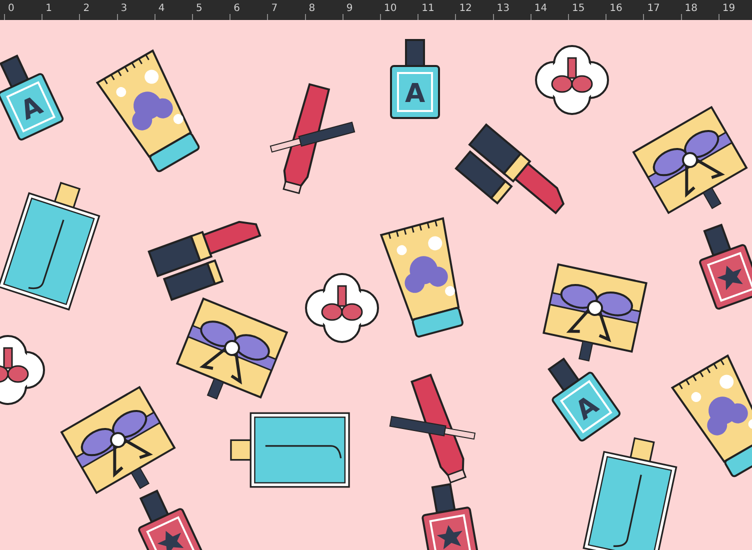  Describe the element at coordinates (616, 8) in the screenshot. I see `ruler-number: 16` at that location.